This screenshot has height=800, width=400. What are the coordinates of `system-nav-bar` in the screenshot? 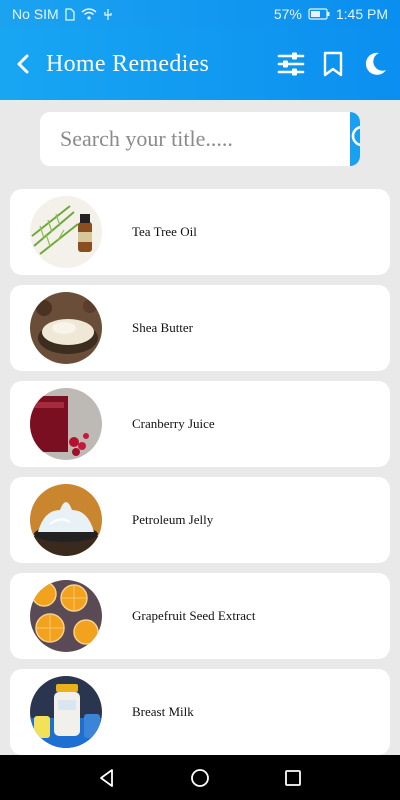 It's located at (200, 777).